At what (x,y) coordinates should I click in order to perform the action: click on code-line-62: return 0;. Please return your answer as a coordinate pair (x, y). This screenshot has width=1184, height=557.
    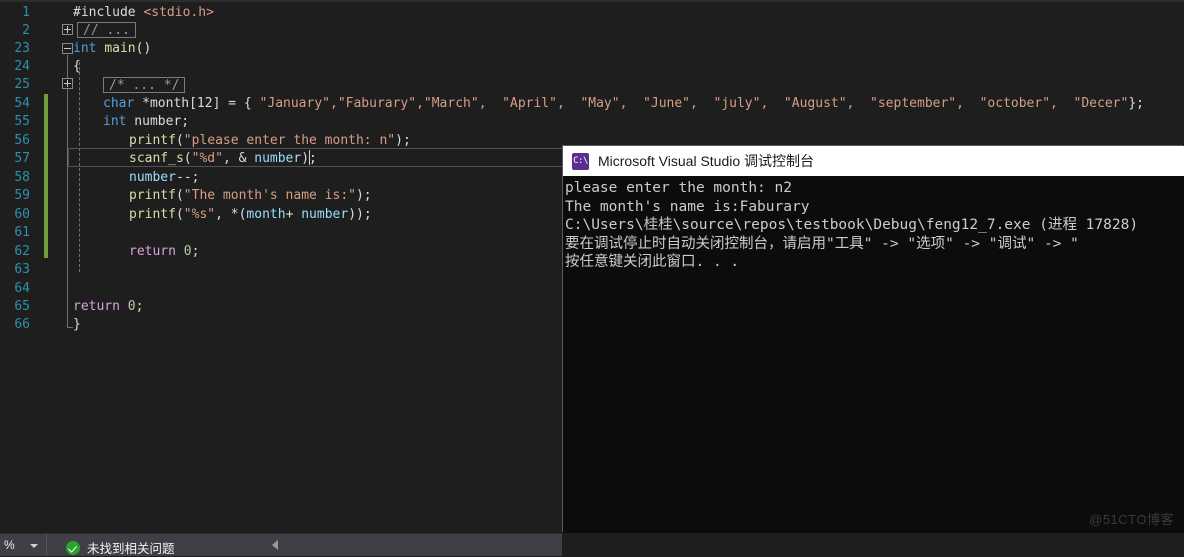
    Looking at the image, I should click on (164, 252).